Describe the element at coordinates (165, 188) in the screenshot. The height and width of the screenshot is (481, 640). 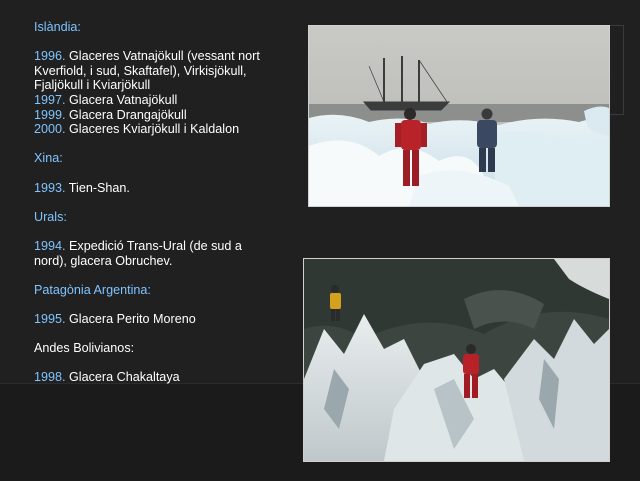
I see `entry-xina-1993: 1993. Tien-Shan.` at that location.